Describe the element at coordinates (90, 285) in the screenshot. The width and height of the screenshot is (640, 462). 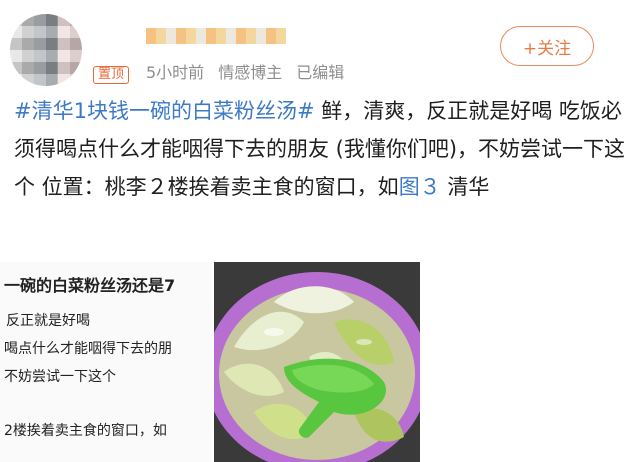
I see `image-text-line: 一碗的白菜粉丝汤还是7` at that location.